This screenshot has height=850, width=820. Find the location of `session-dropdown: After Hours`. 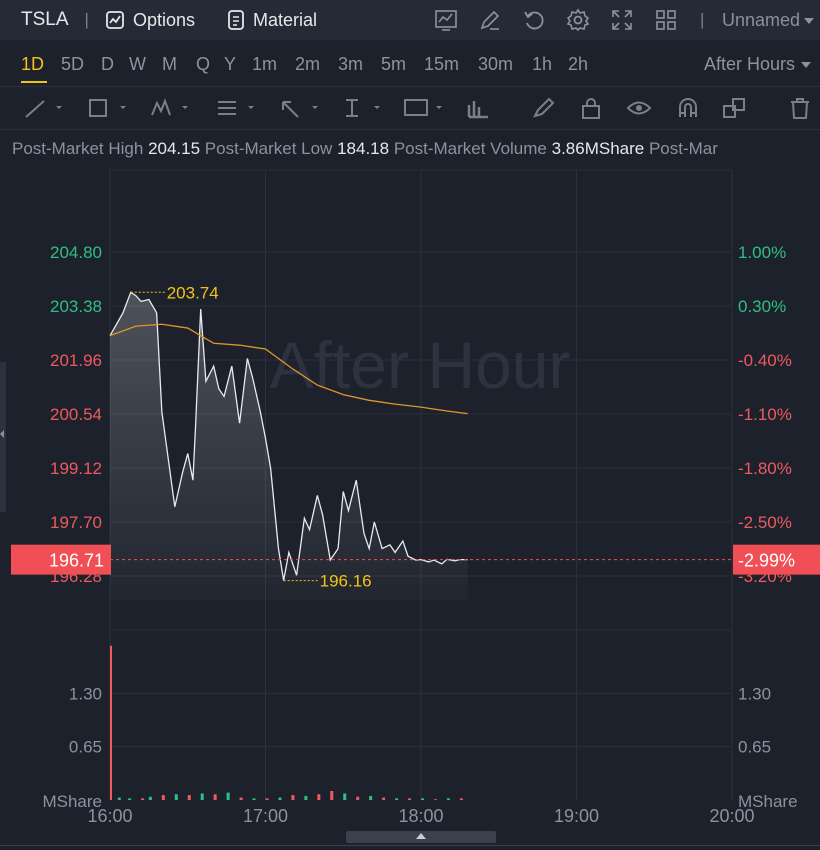

session-dropdown: After Hours is located at coordinates (758, 64).